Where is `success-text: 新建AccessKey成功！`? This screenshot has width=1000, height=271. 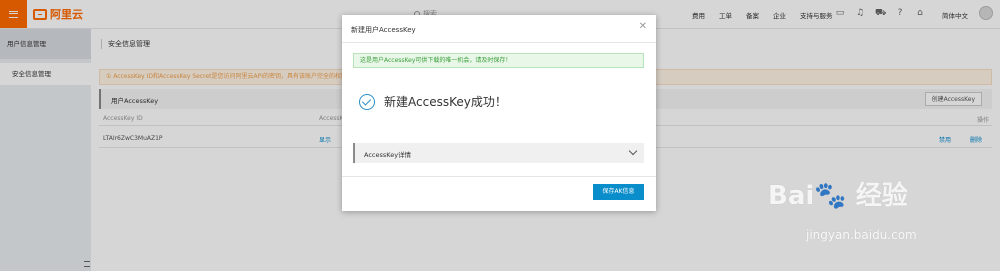 success-text: 新建AccessKey成功！ is located at coordinates (445, 102).